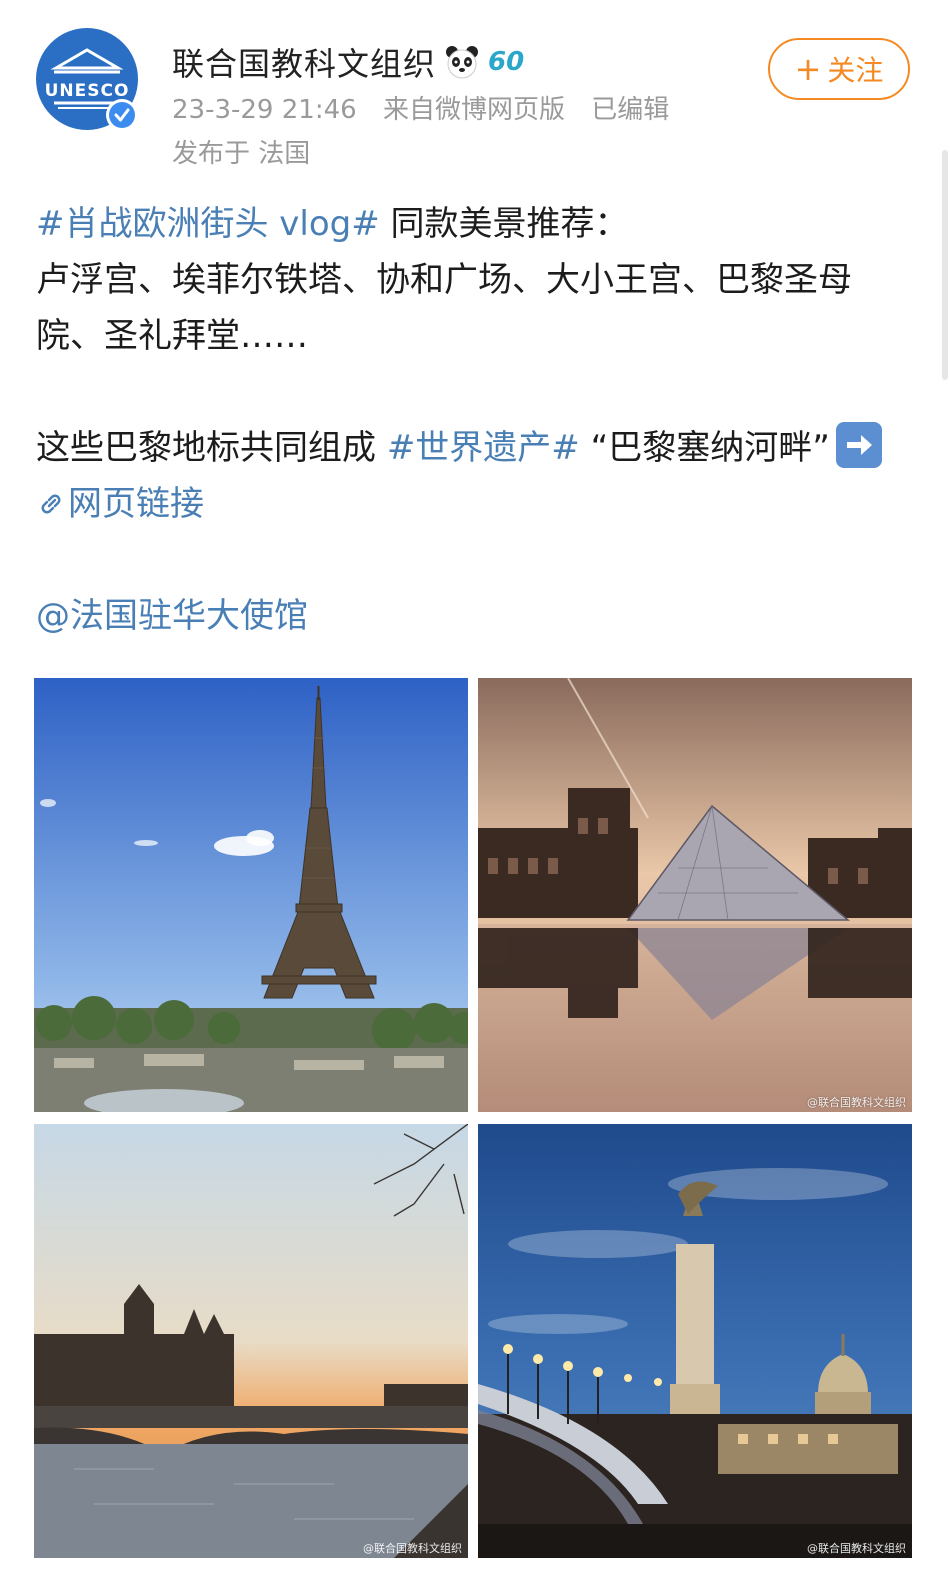 The image size is (950, 1573). What do you see at coordinates (136, 504) in the screenshot?
I see `web-link-label: 网页链接` at bounding box center [136, 504].